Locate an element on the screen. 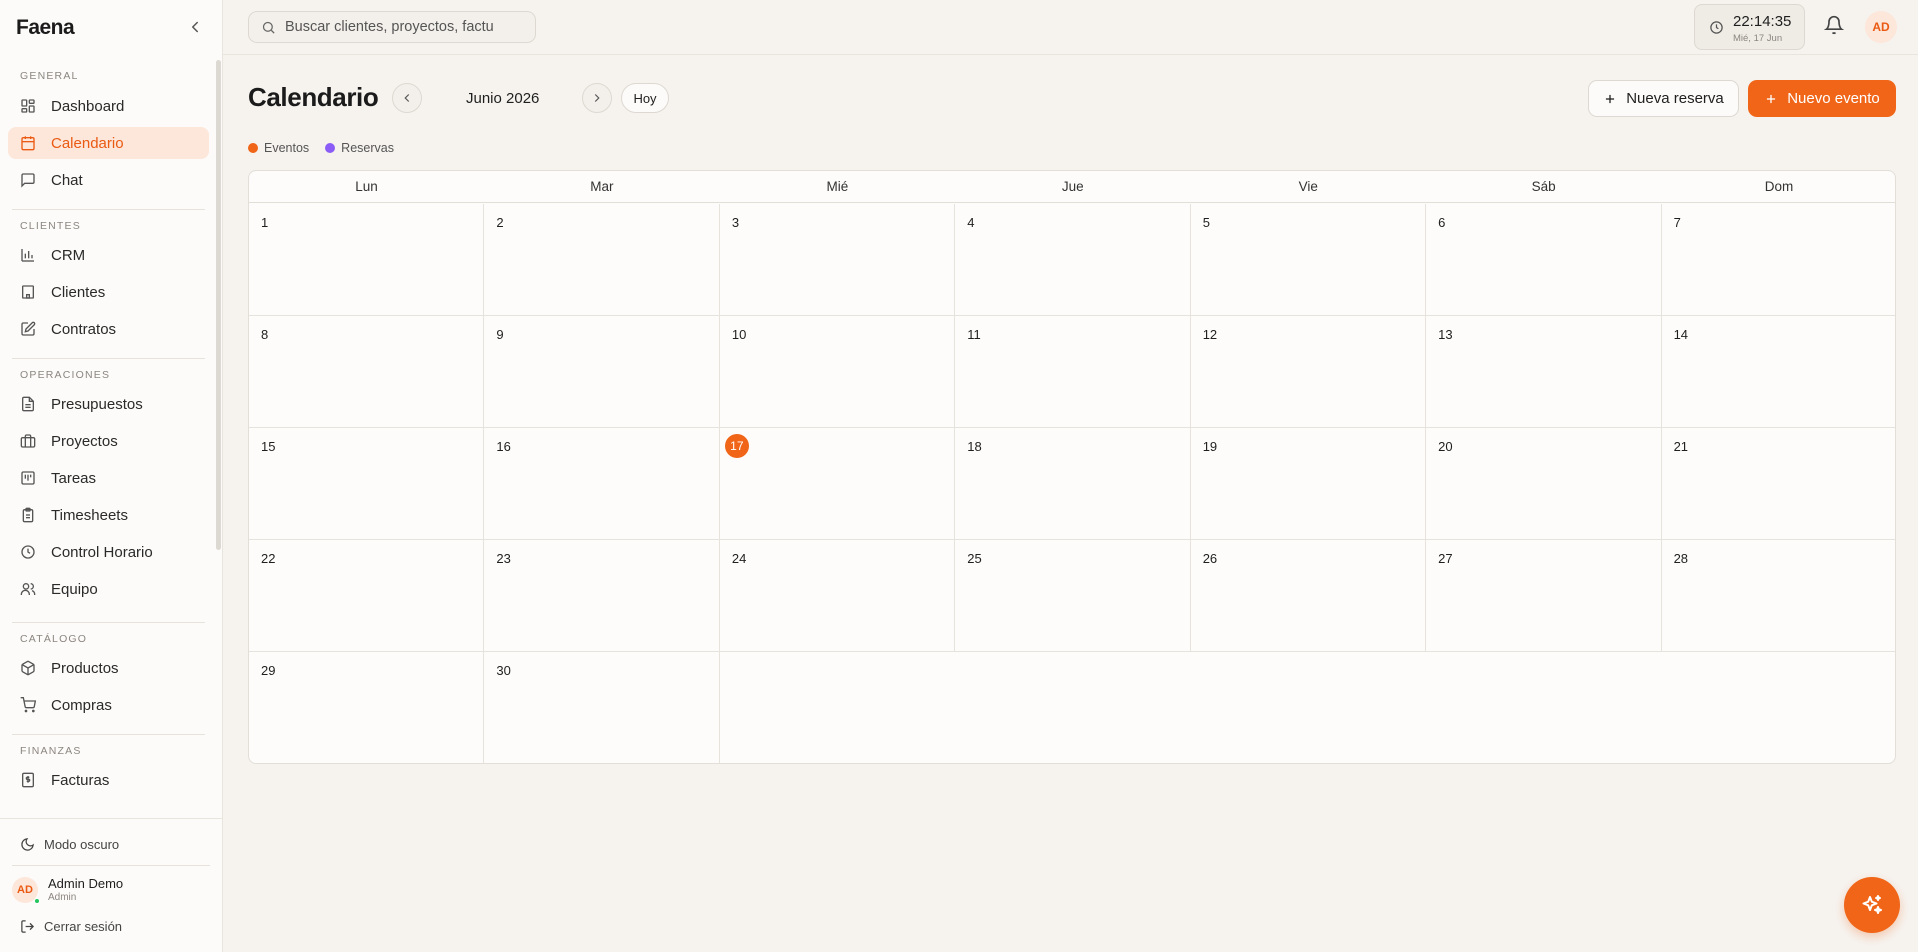  section-label-clientes: Clientes is located at coordinates (50, 226).